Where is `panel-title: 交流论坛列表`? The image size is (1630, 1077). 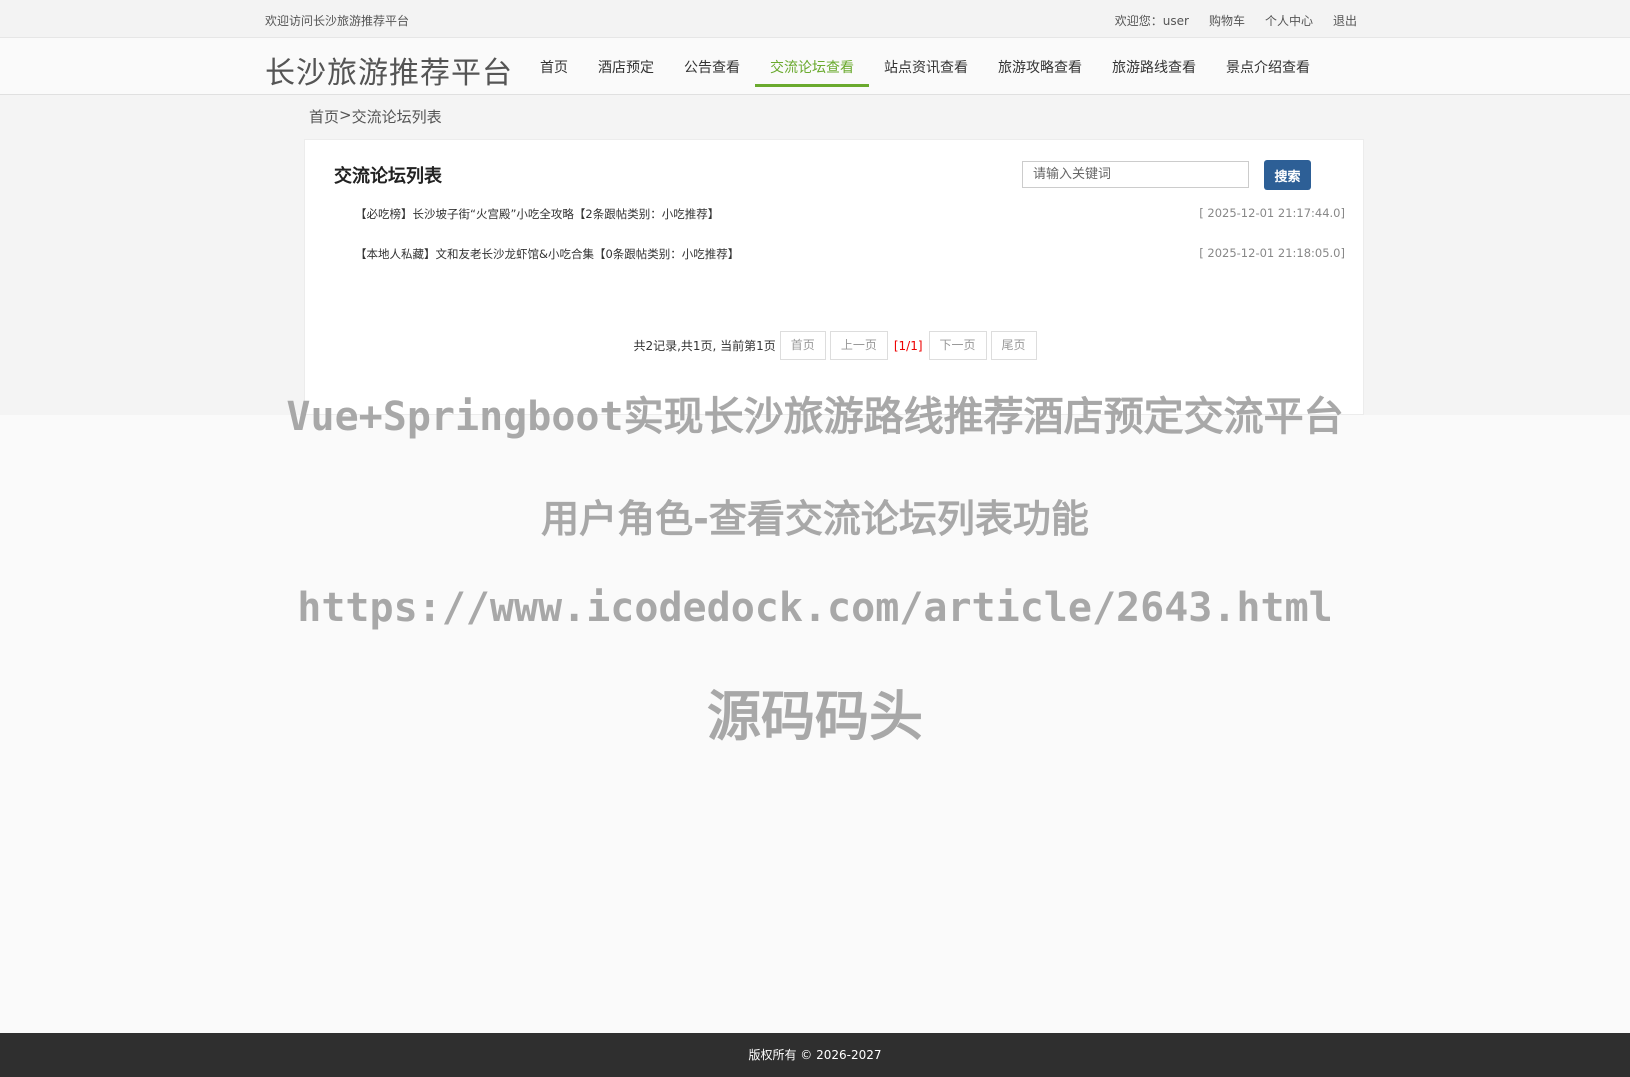 panel-title: 交流论坛列表 is located at coordinates (388, 176).